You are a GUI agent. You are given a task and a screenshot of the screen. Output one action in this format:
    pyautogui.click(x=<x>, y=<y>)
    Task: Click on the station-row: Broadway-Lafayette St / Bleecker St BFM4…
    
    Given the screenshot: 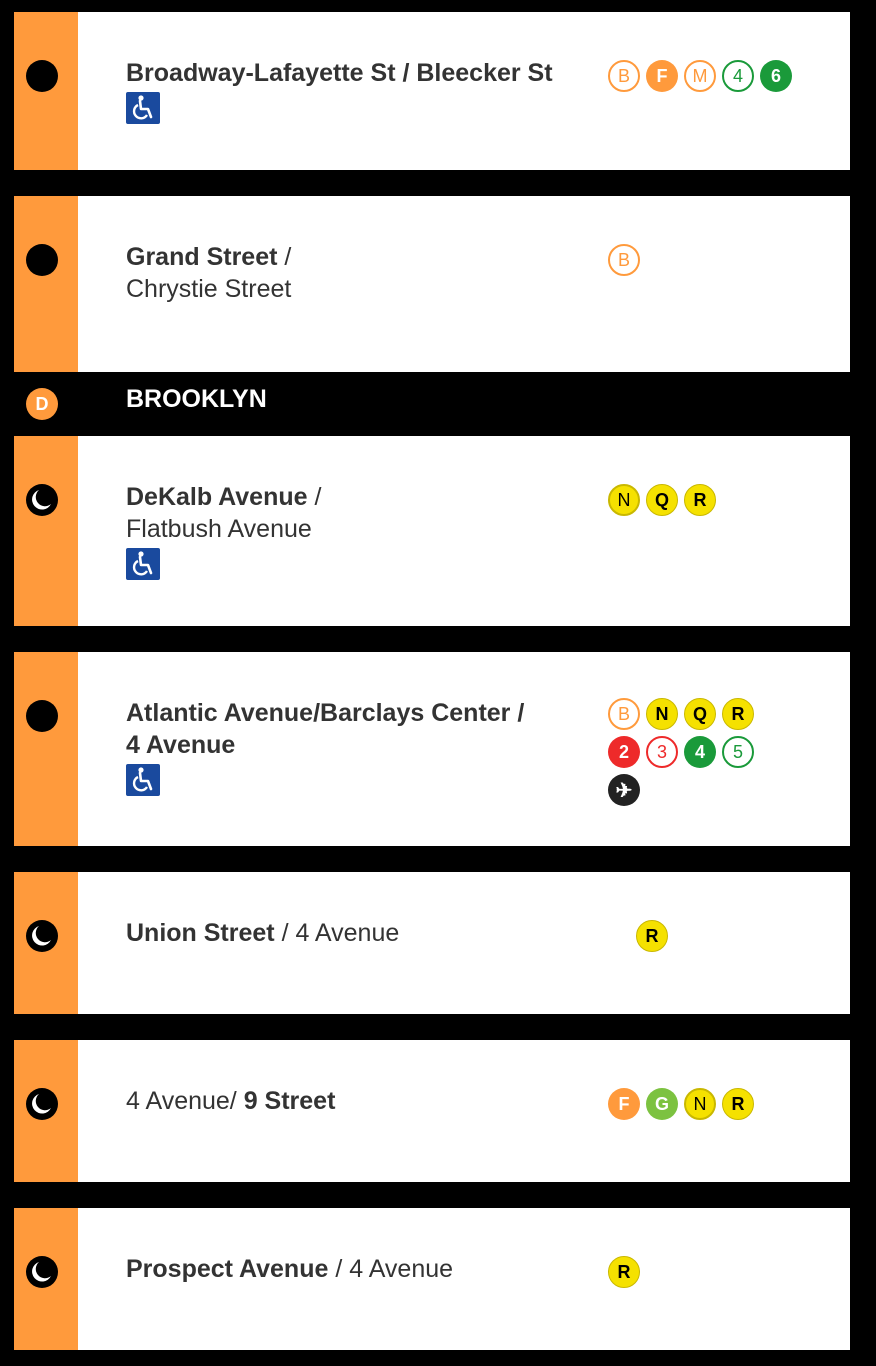 What is the action you would take?
    pyautogui.click(x=432, y=91)
    